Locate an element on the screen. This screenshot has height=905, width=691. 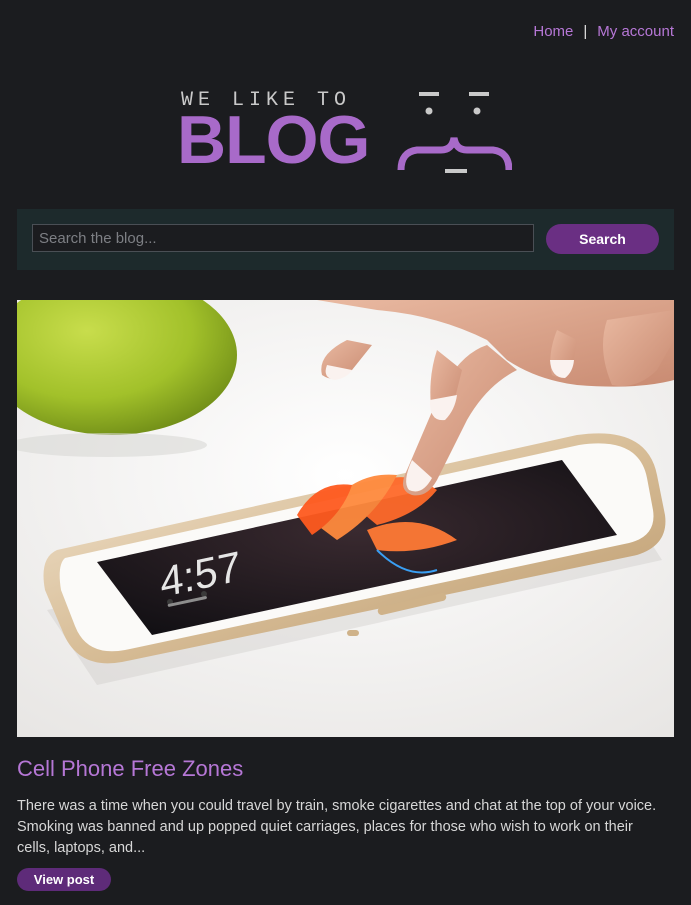
top-nav: Home | My account is located at coordinates (603, 31).